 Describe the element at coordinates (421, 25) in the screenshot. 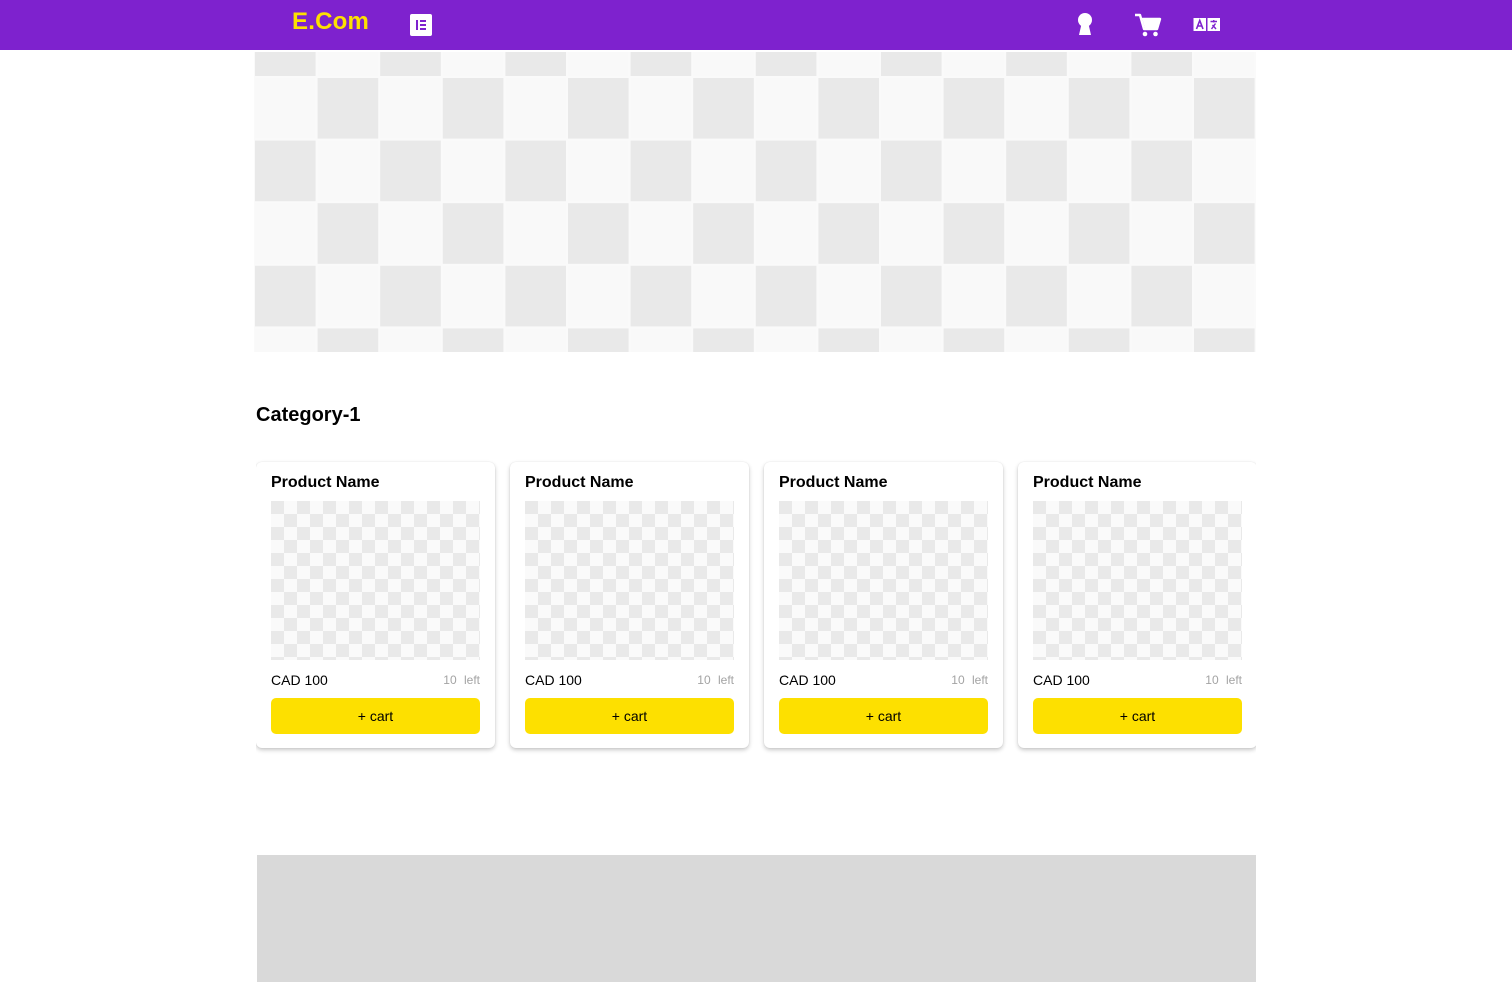

I see `menu-button` at that location.